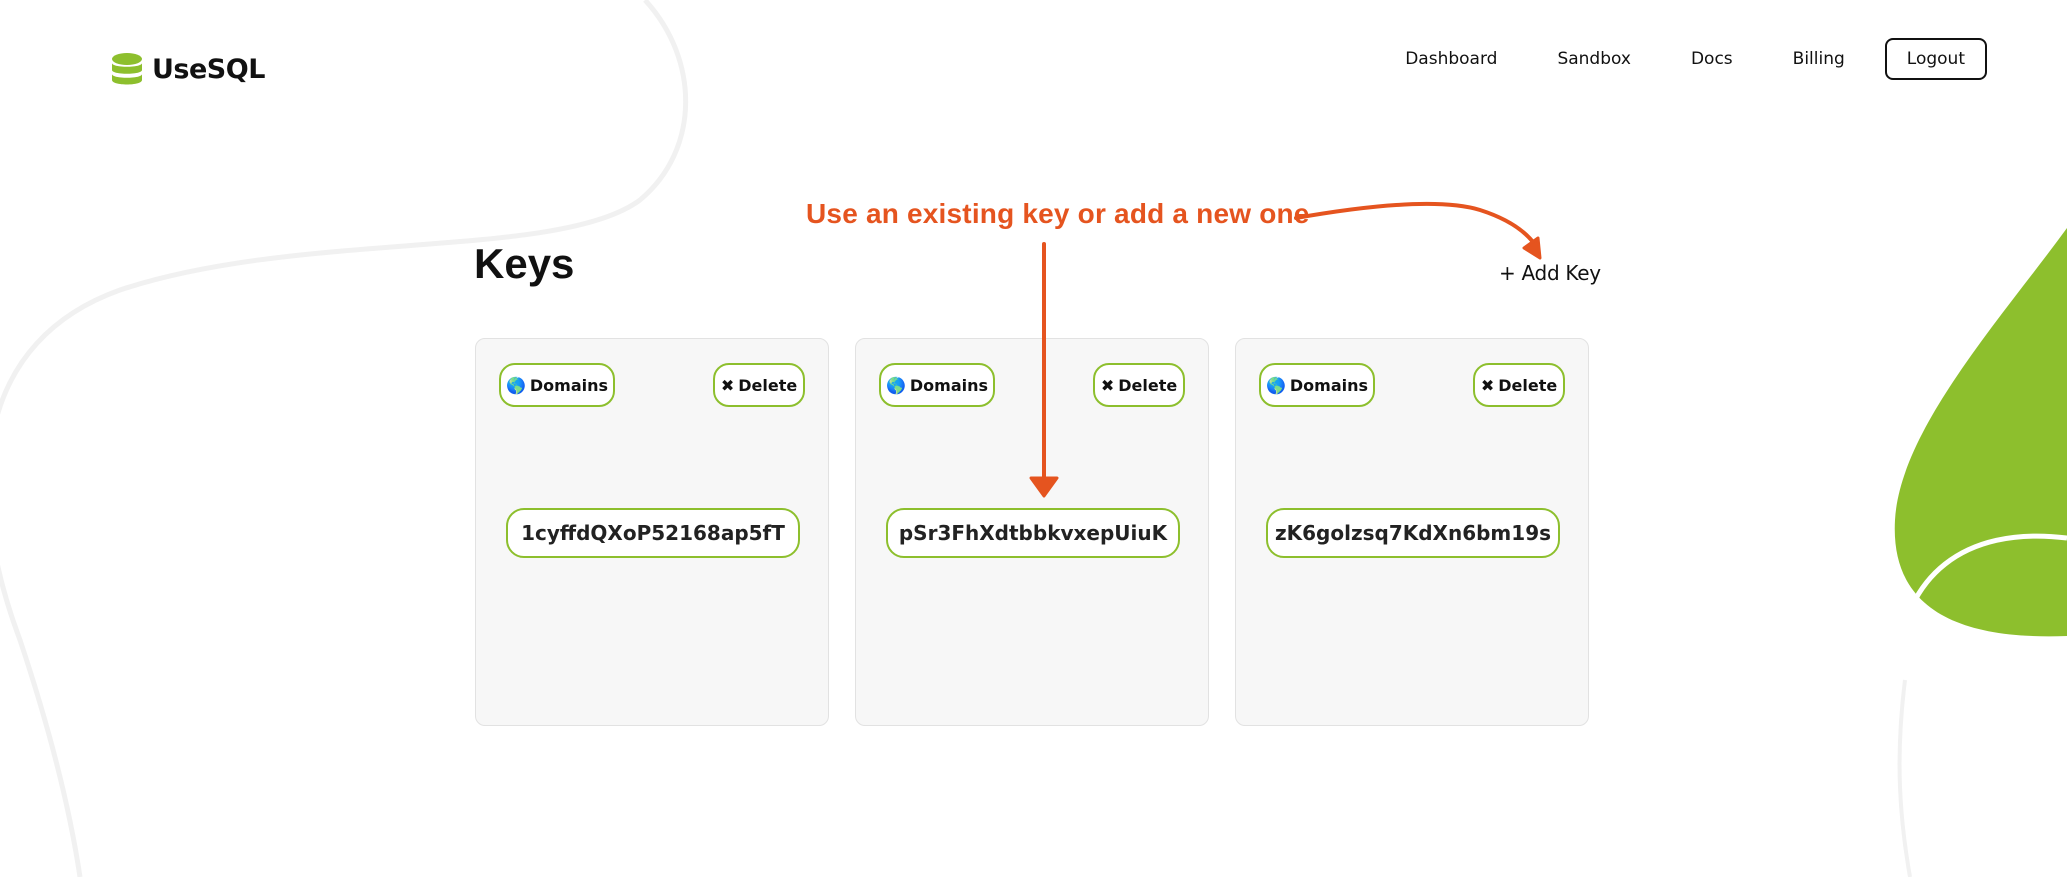 Image resolution: width=2067 pixels, height=877 pixels. Describe the element at coordinates (1819, 59) in the screenshot. I see `nav-billing: Billing` at that location.